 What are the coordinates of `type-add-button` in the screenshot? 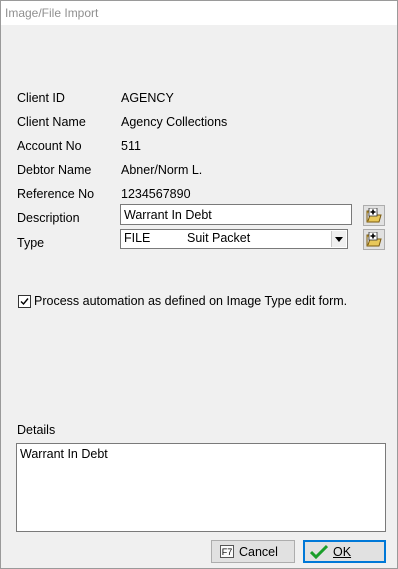 It's located at (374, 239).